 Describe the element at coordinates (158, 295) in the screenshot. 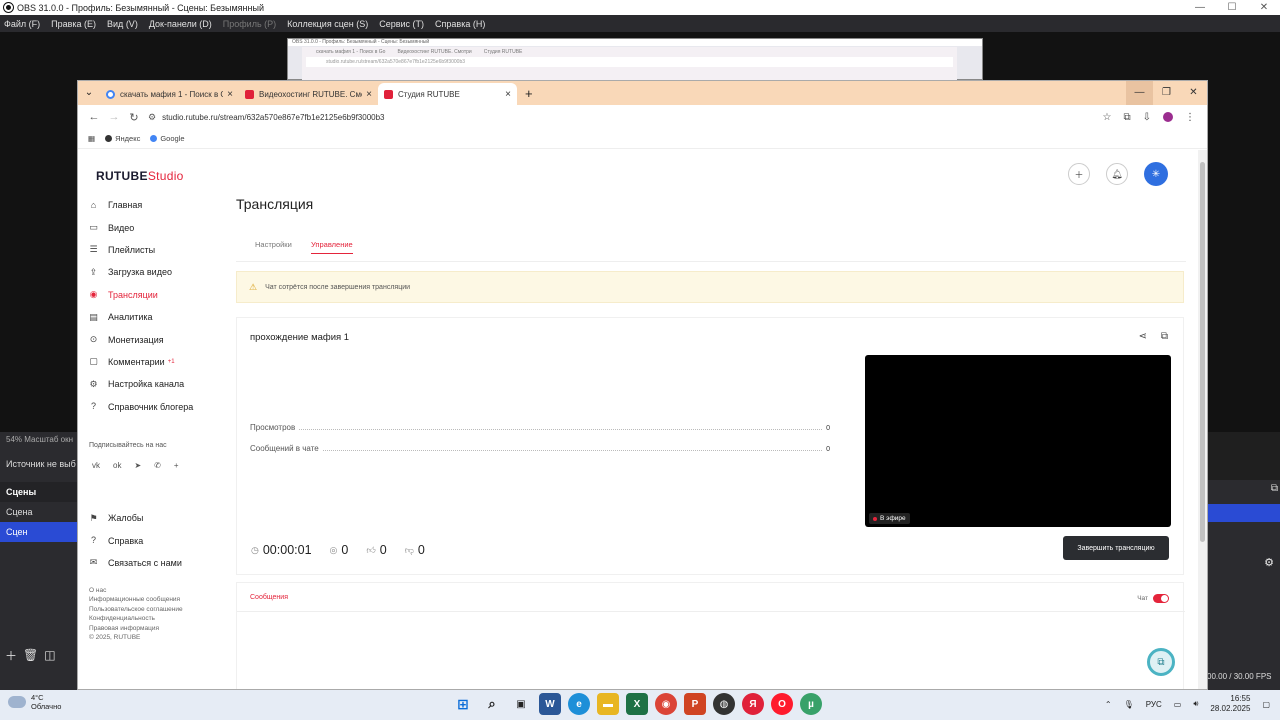

I see `sidebar-item-broadcasts: ◉ Трансляции` at that location.